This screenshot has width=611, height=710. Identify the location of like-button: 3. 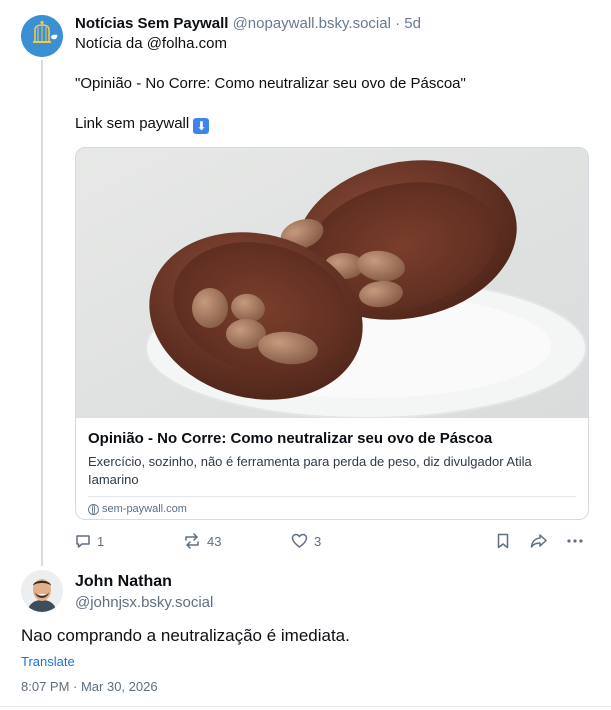
(306, 541).